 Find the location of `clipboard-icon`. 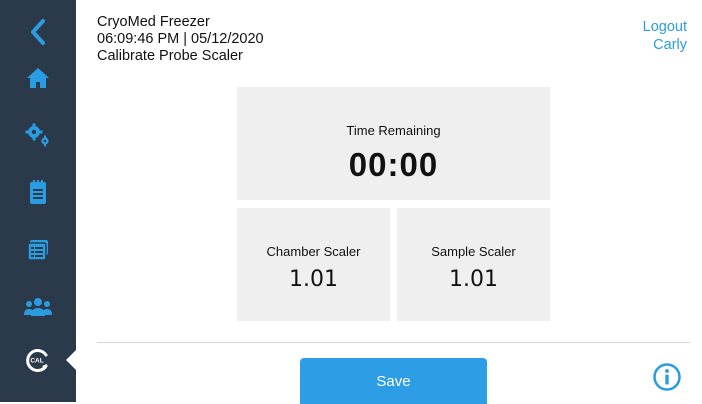

clipboard-icon is located at coordinates (38, 192).